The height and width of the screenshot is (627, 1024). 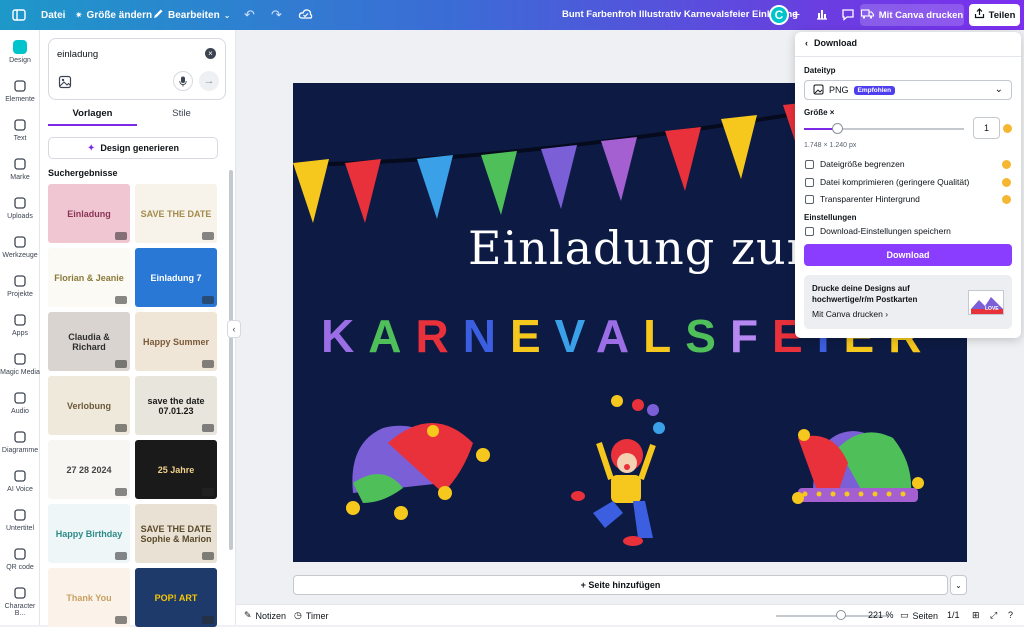 I want to click on character-icon, so click(x=20, y=593).